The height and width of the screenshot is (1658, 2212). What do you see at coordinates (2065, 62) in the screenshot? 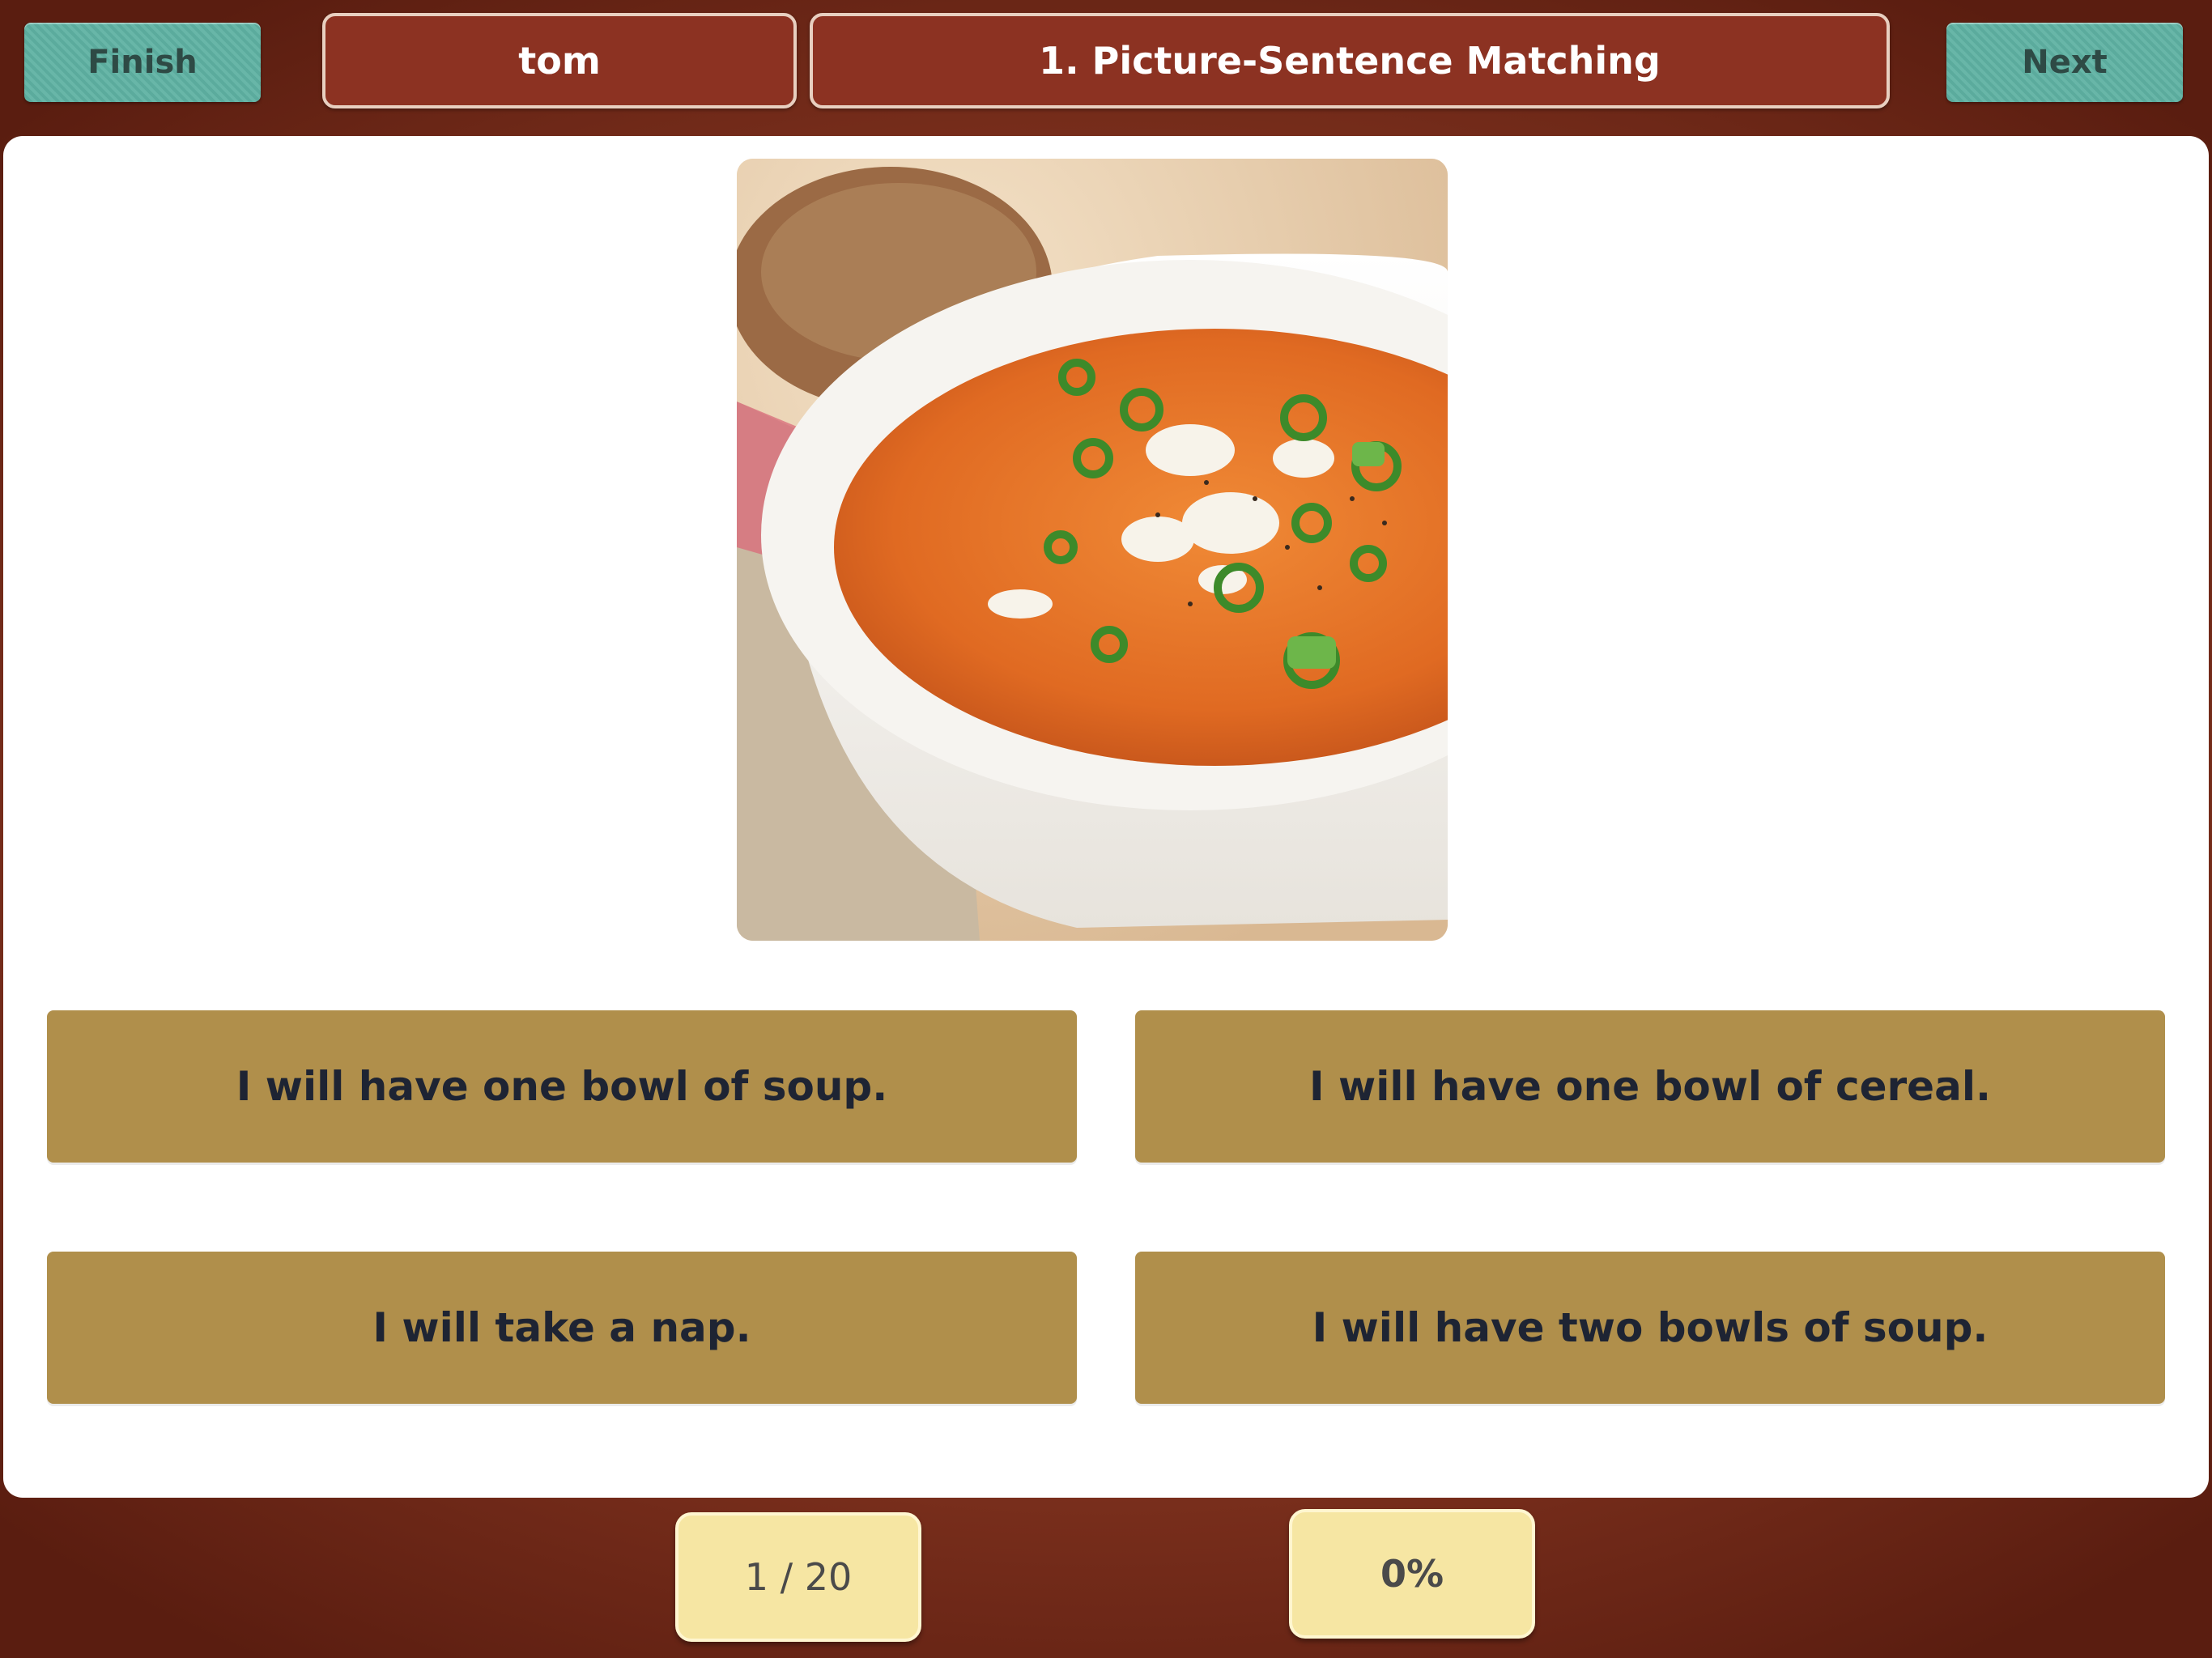
I see `next-button: Next` at bounding box center [2065, 62].